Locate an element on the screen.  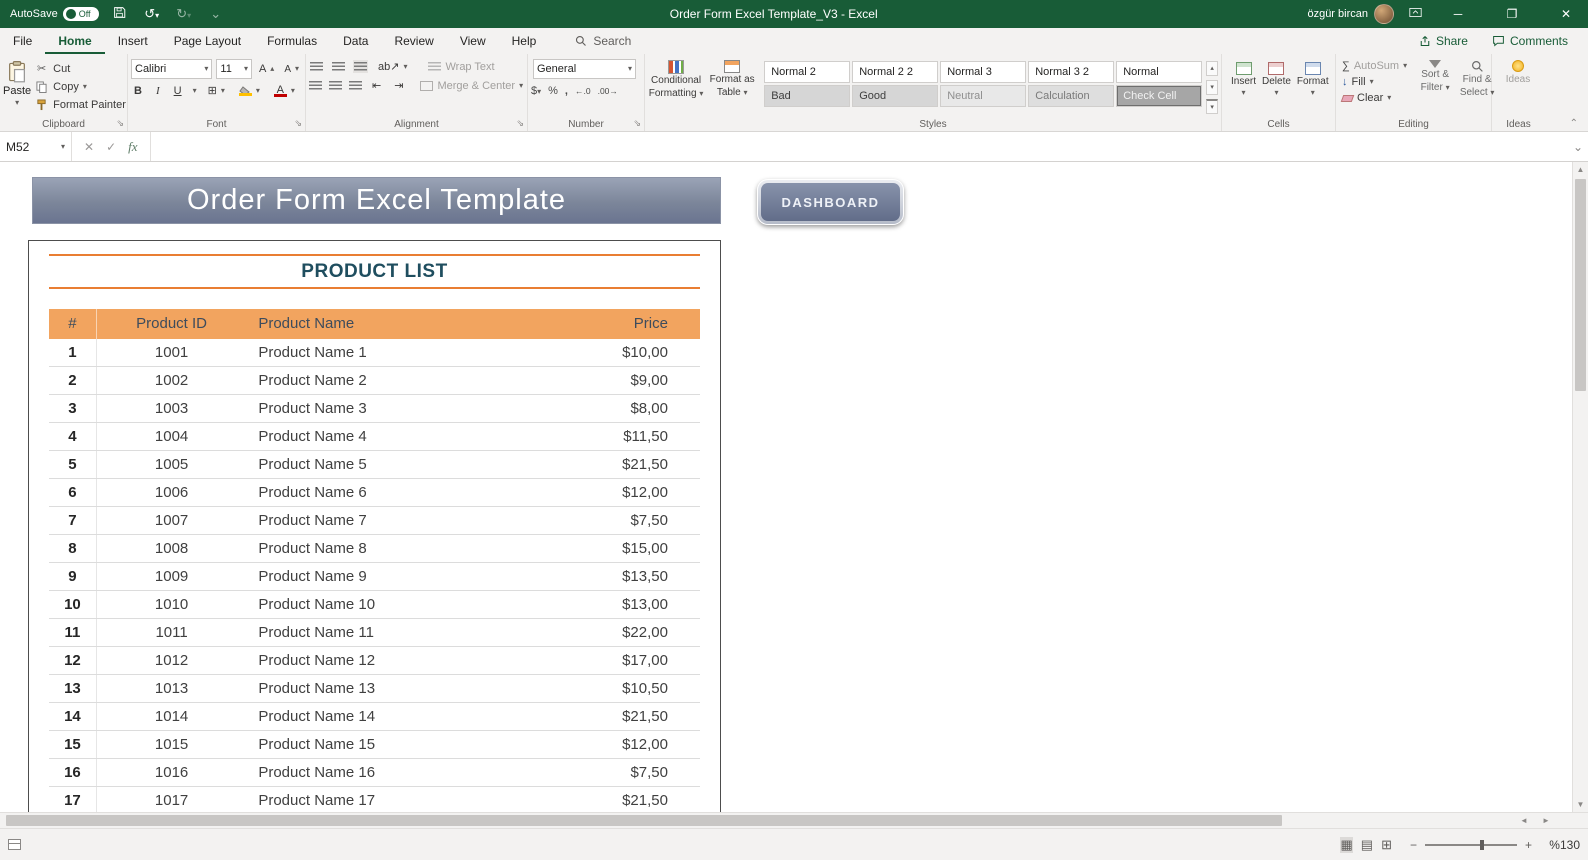
cancel-entry-icon: ✕ is located at coordinates (89, 147).